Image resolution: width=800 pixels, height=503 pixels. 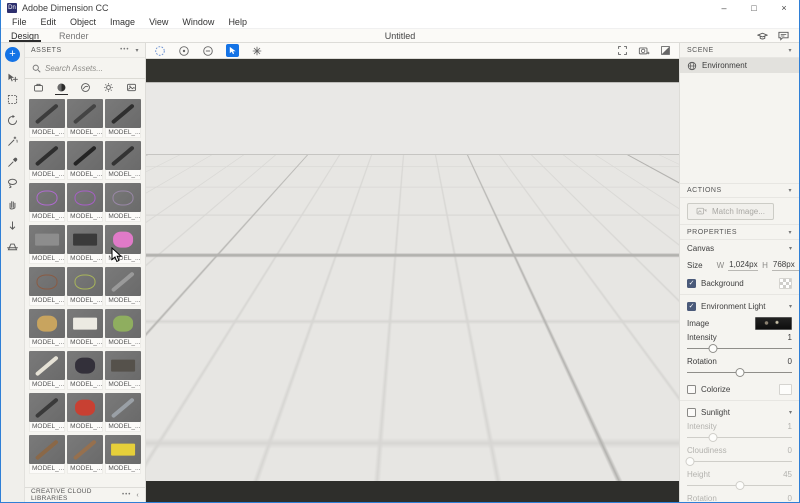 What do you see at coordinates (131, 87) in the screenshot?
I see `images-icon` at bounding box center [131, 87].